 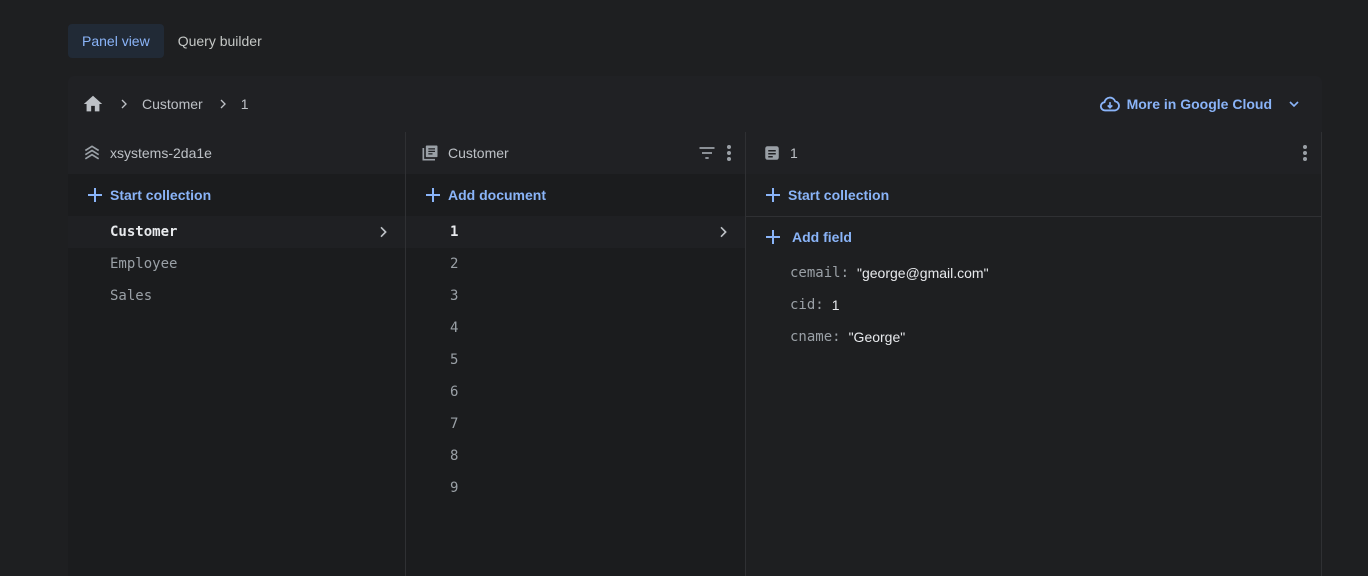 What do you see at coordinates (236, 264) in the screenshot?
I see `collection-item-employee: Employee` at bounding box center [236, 264].